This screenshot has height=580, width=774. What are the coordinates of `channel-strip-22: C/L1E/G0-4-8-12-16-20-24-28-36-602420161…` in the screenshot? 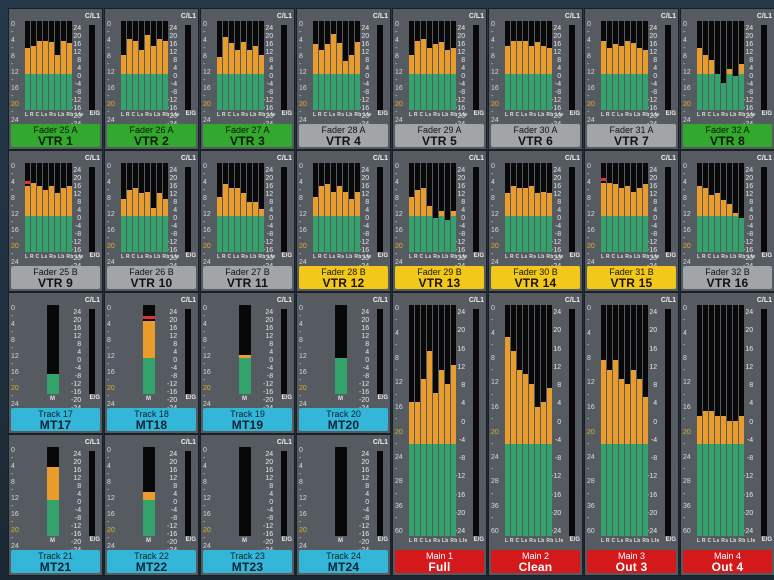 It's located at (151, 505).